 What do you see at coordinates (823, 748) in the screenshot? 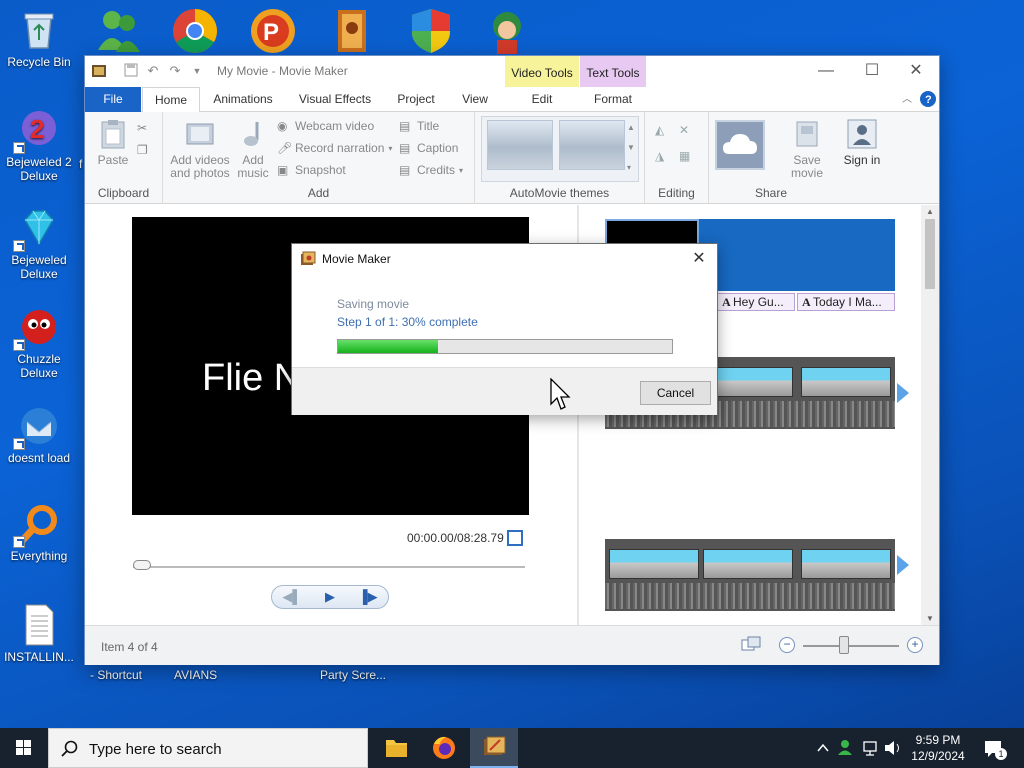
I see `show-hidden-icons-button` at bounding box center [823, 748].